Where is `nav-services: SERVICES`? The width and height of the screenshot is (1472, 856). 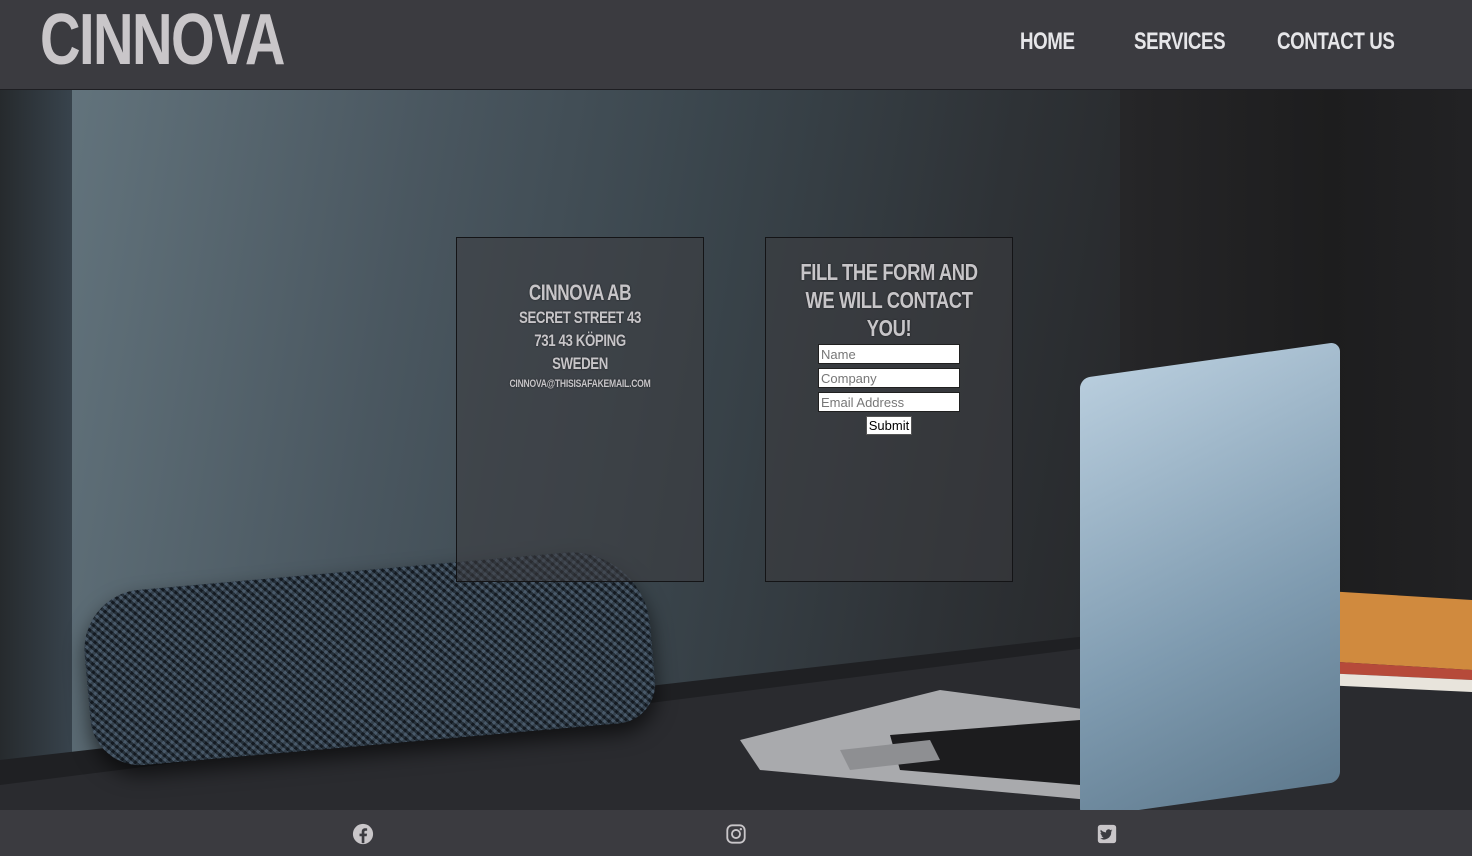
nav-services: SERVICES is located at coordinates (1180, 42).